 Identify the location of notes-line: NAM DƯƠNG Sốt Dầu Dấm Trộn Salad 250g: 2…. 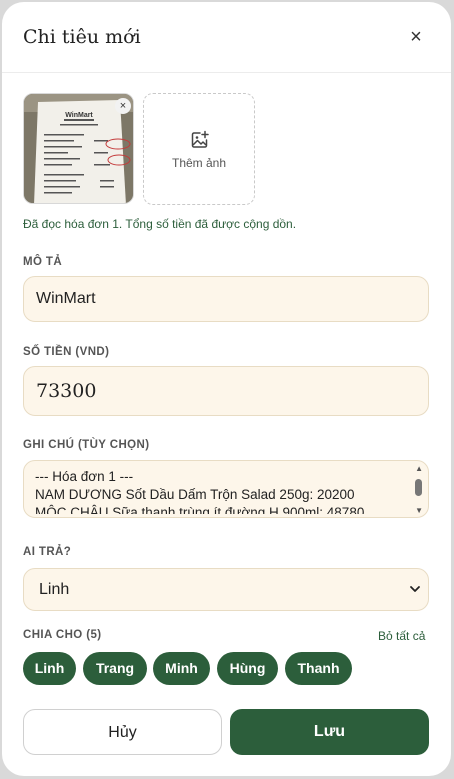
(195, 494).